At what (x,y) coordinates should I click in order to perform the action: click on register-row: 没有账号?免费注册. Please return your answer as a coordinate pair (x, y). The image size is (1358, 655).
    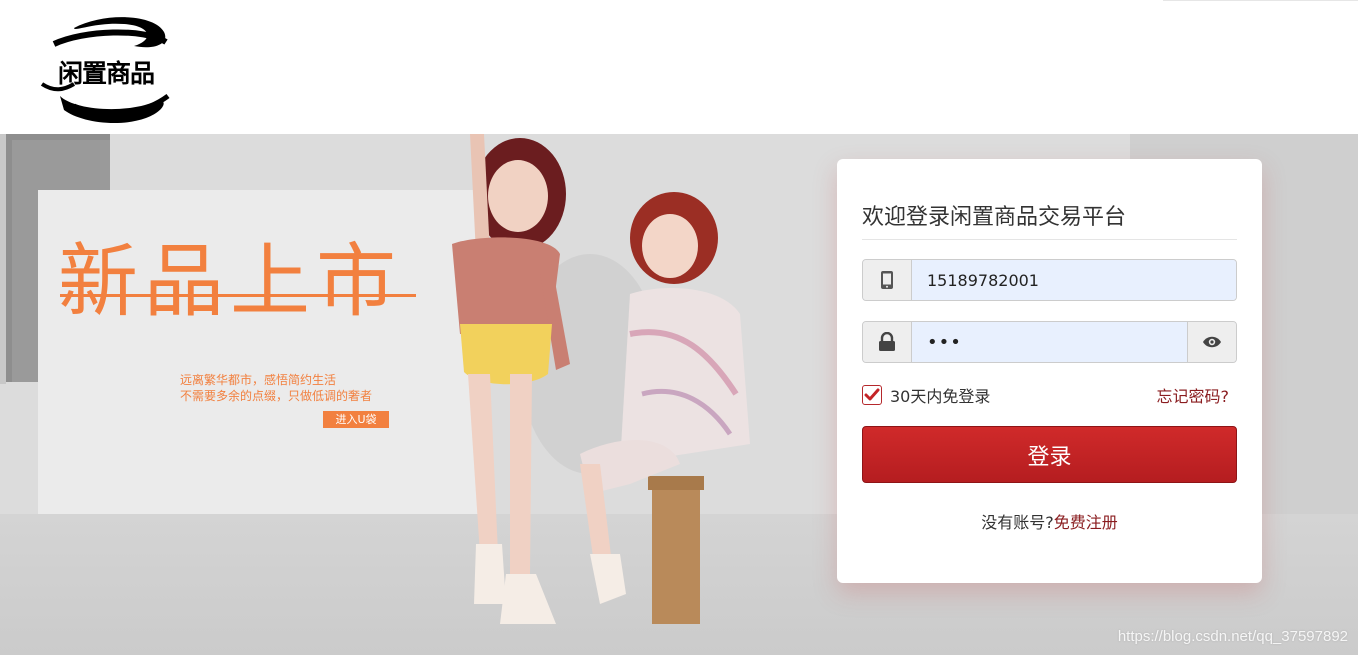
    Looking at the image, I should click on (1049, 521).